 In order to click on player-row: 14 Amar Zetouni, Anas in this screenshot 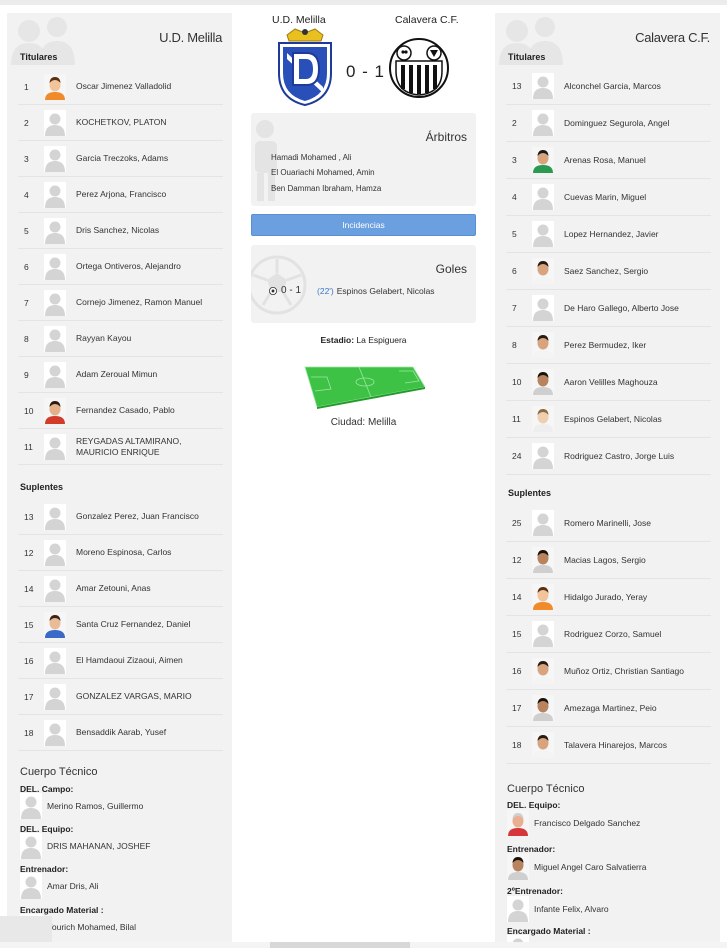, I will do `click(120, 589)`.